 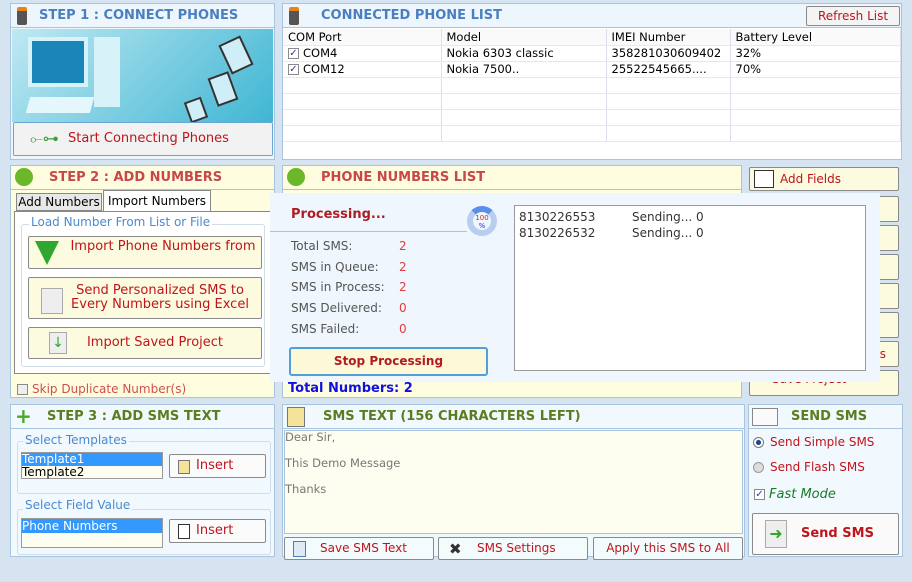 I want to click on log-status: Sending... 0, so click(x=668, y=233).